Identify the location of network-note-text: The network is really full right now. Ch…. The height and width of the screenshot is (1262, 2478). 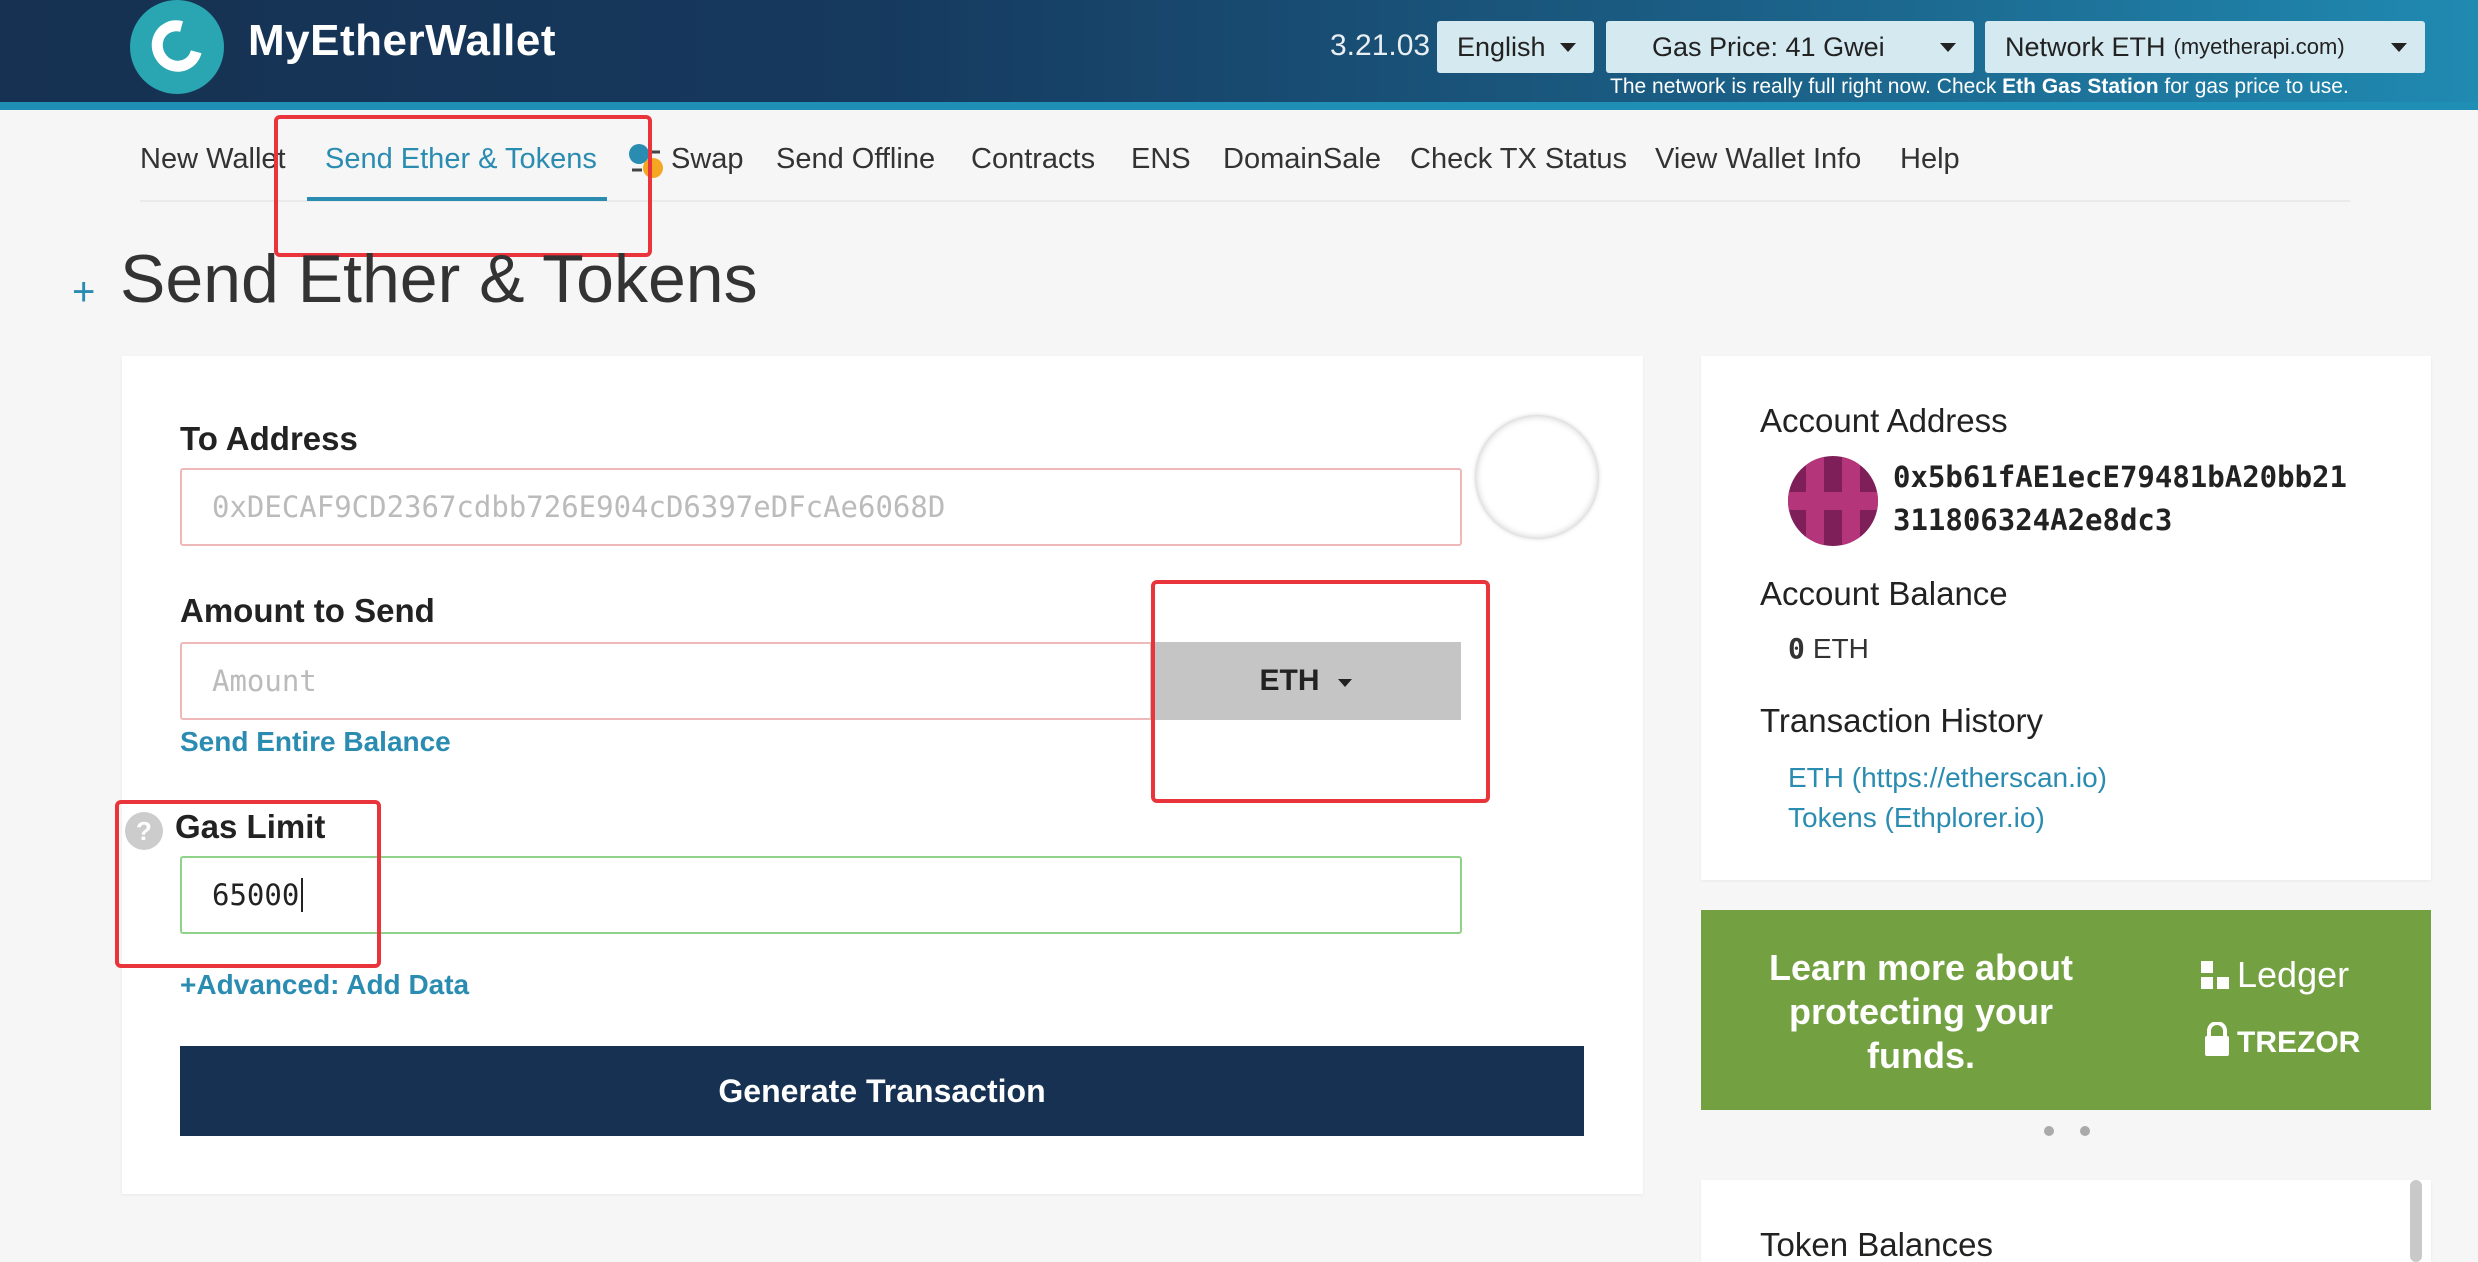
(1806, 86).